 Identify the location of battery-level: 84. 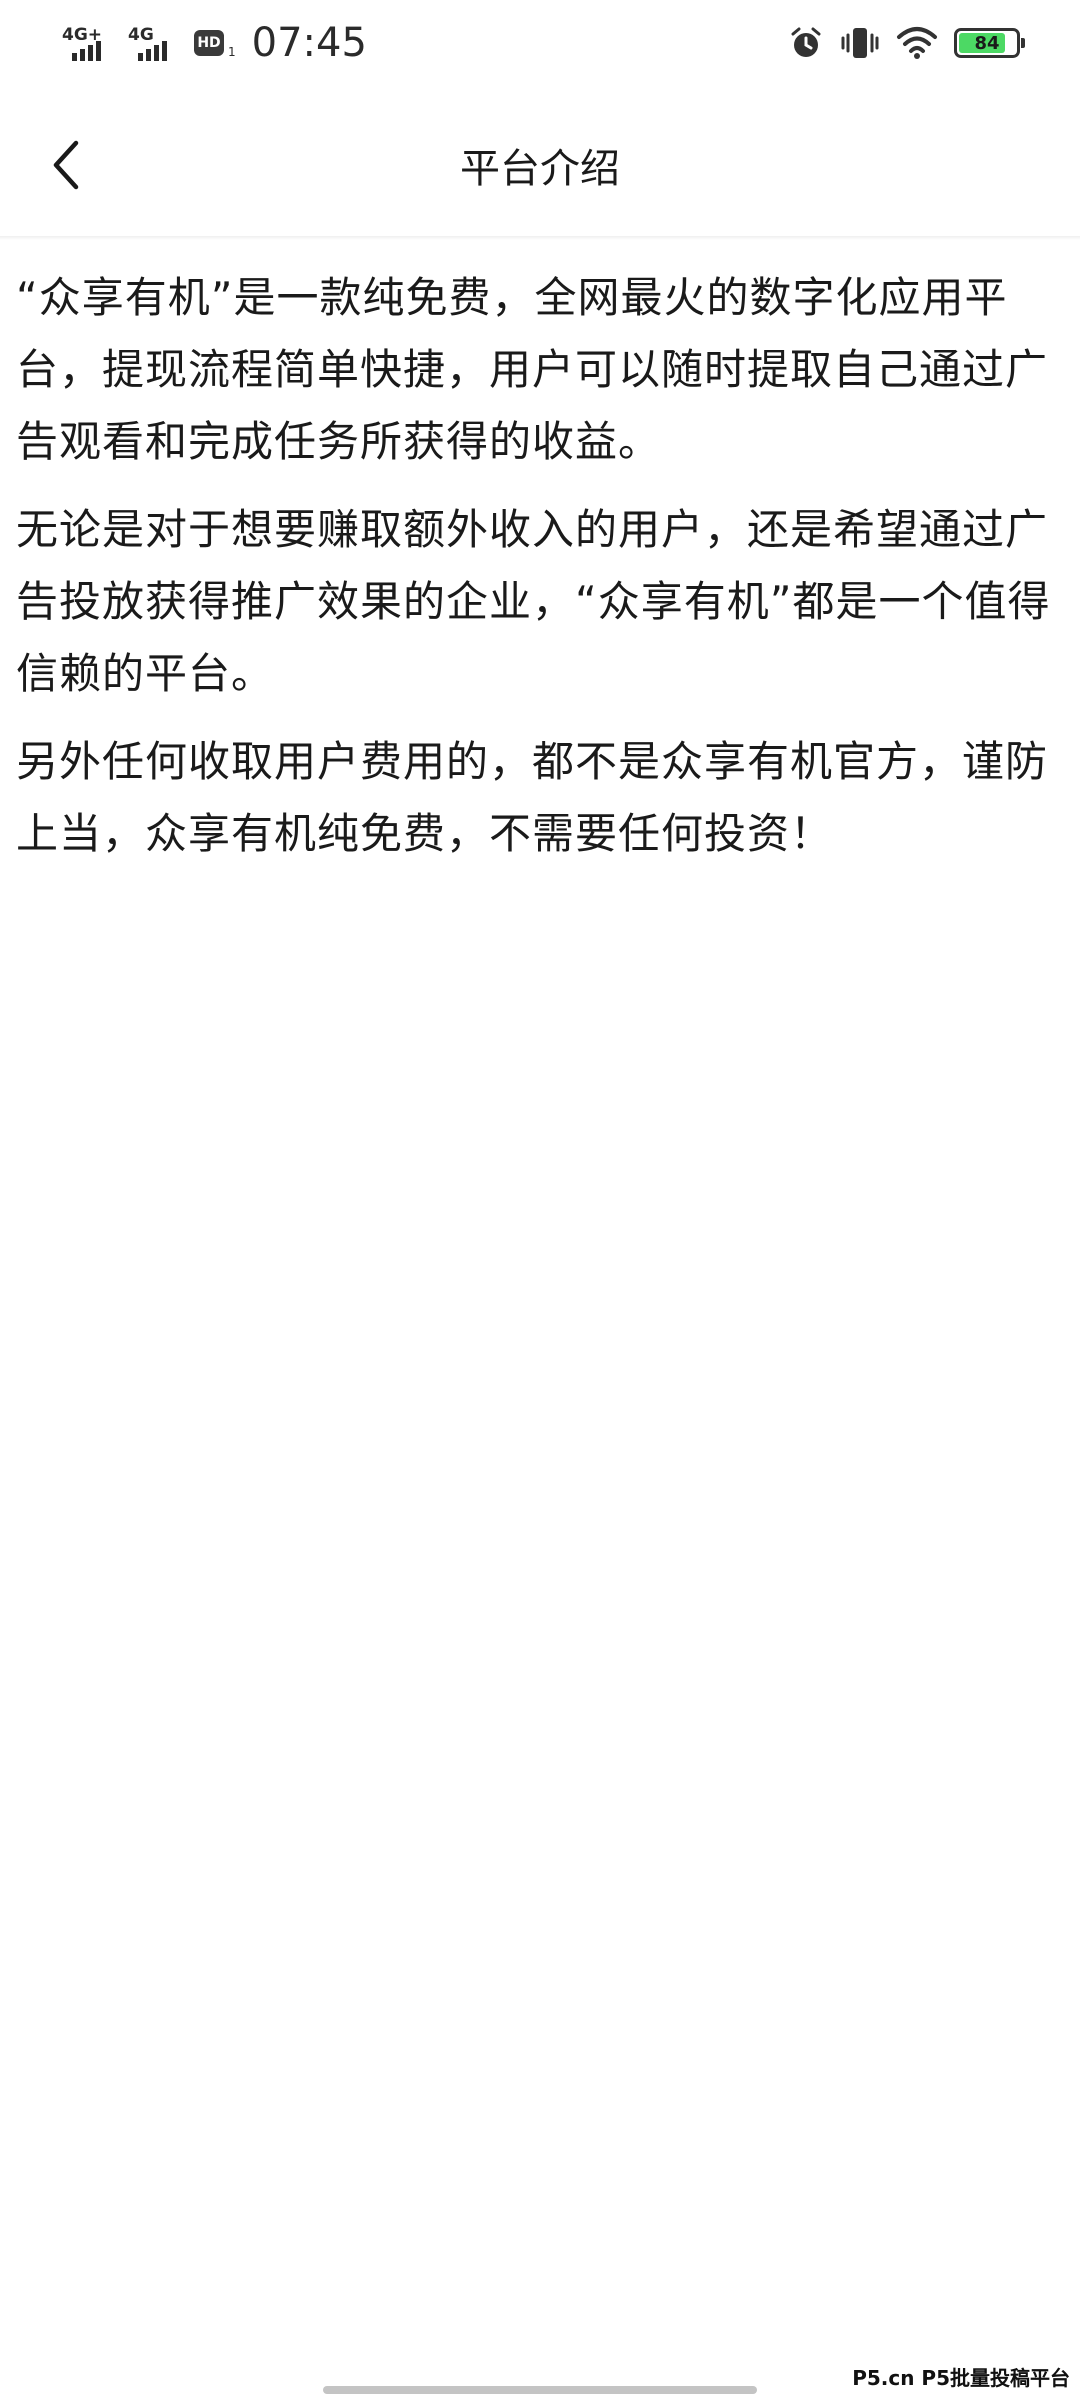
(987, 43).